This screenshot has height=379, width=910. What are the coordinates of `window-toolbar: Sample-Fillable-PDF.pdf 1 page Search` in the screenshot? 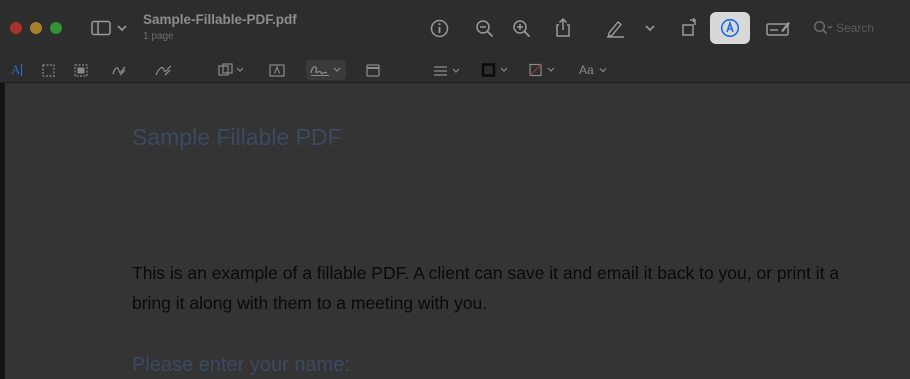 It's located at (455, 28).